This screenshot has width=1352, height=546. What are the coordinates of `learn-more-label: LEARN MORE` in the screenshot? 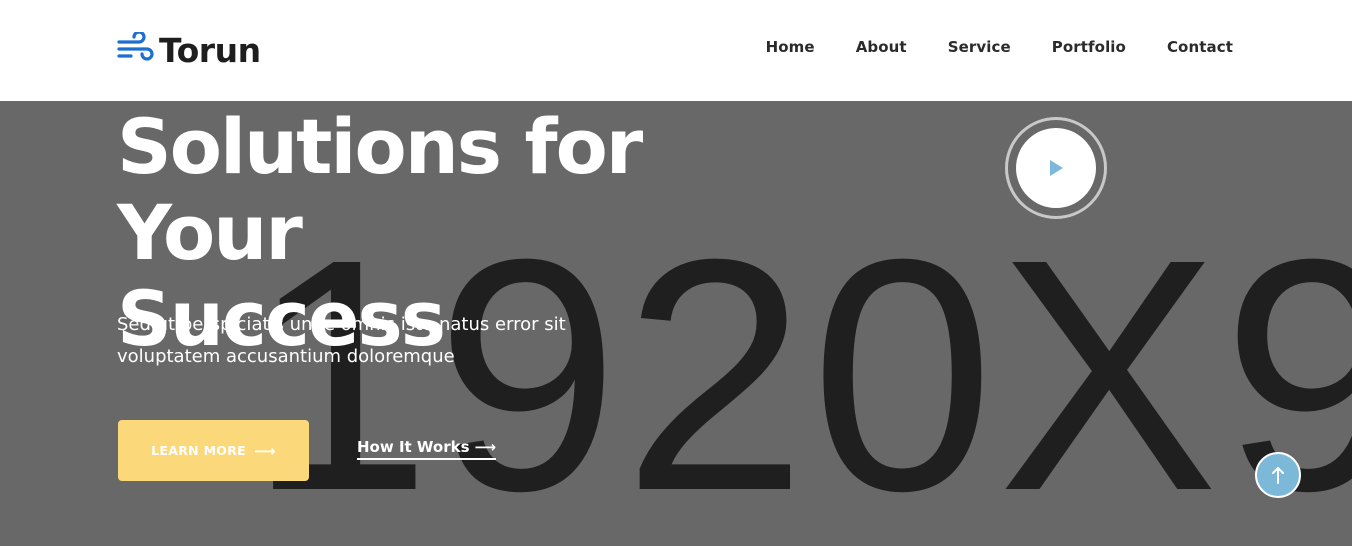 It's located at (199, 450).